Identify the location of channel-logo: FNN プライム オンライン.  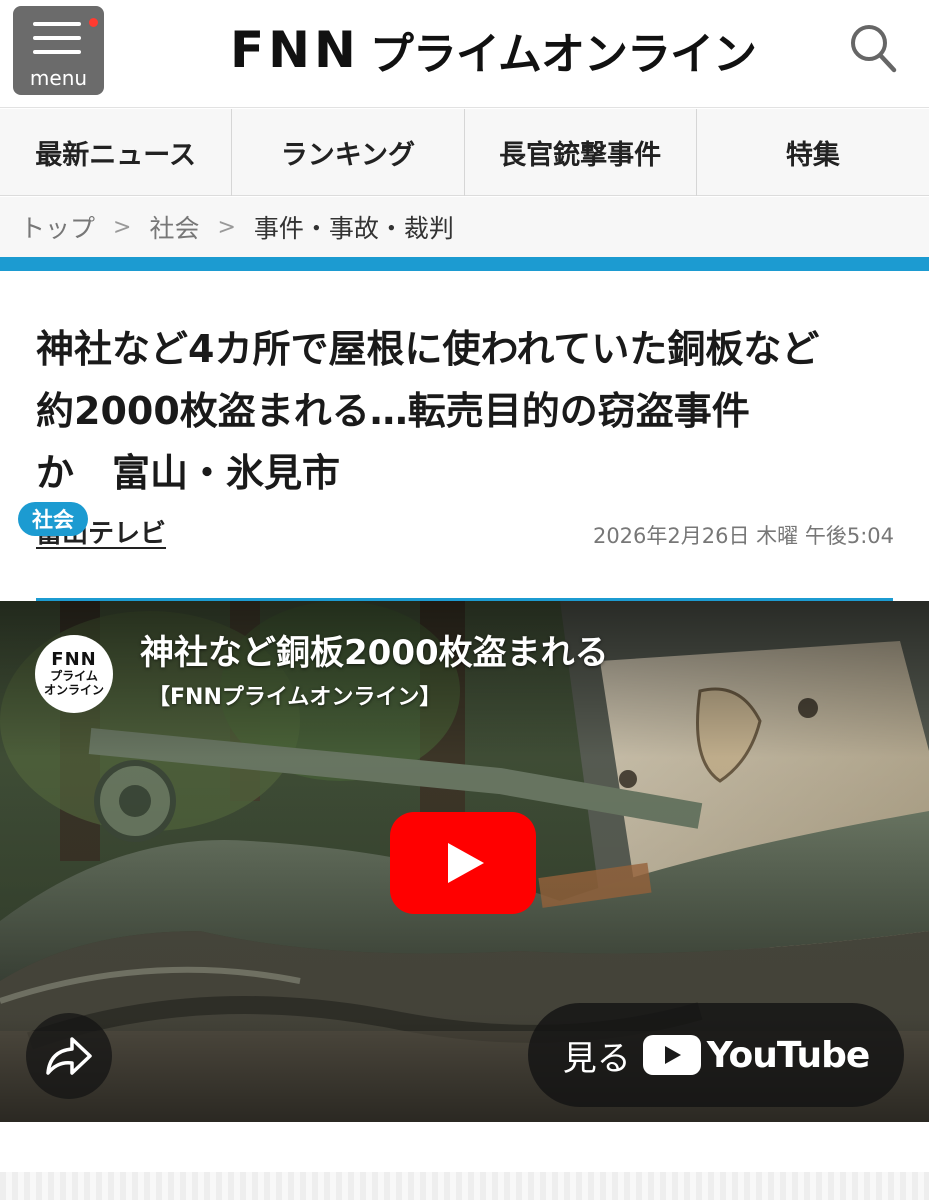
(74, 674).